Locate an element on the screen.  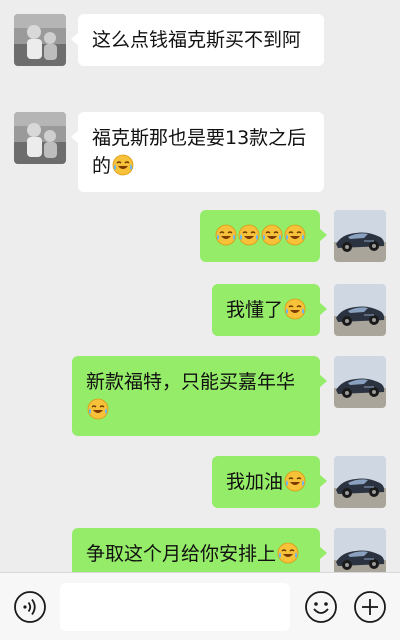
message-bubble: 新款福特，只能买嘉年华 is located at coordinates (199, 396).